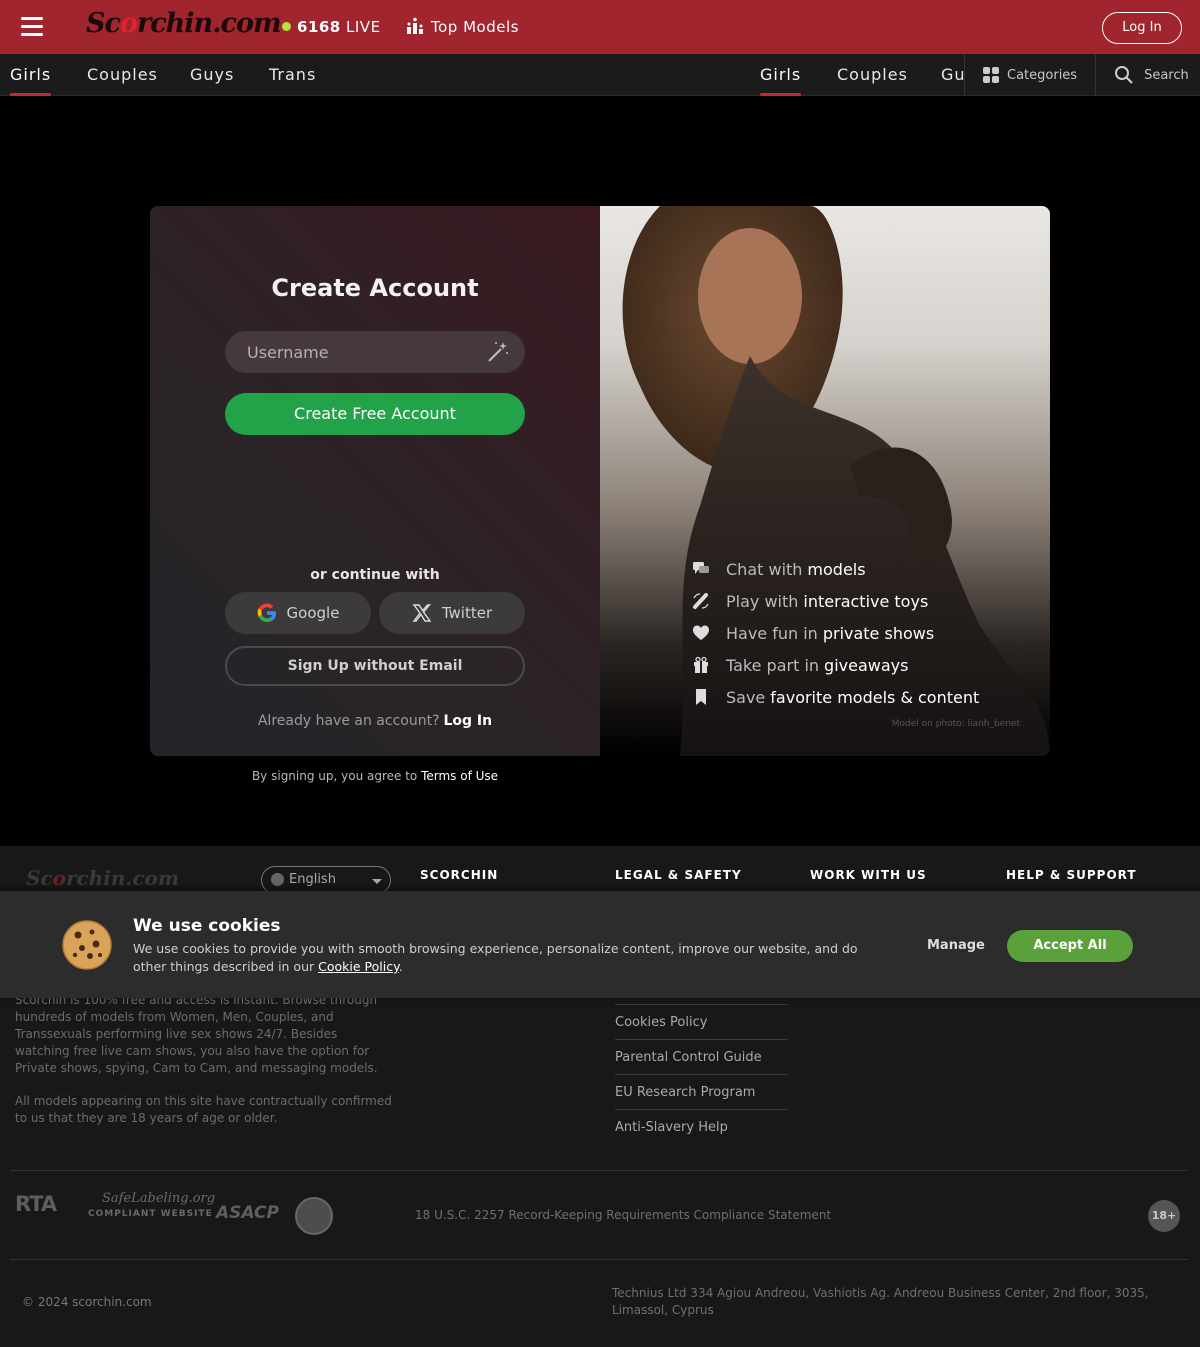 Image resolution: width=1200 pixels, height=1347 pixels. Describe the element at coordinates (87, 1302) in the screenshot. I see `copyright: © 2024 scorchin.com` at that location.